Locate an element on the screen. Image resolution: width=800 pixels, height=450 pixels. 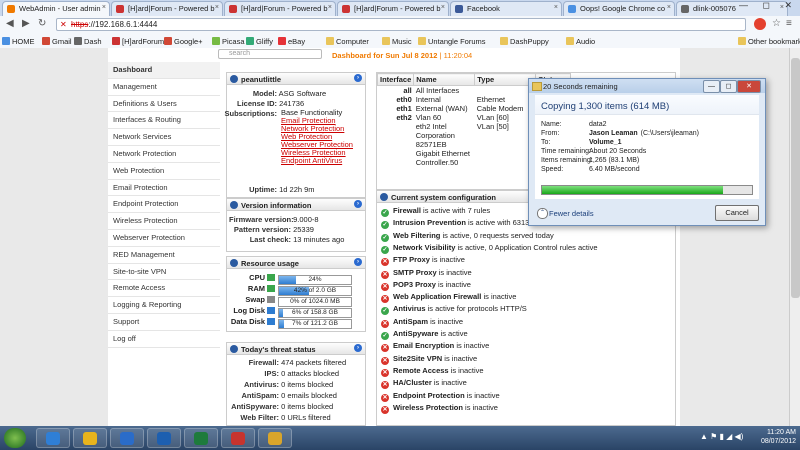
extension-icon is located at coordinates (760, 24).